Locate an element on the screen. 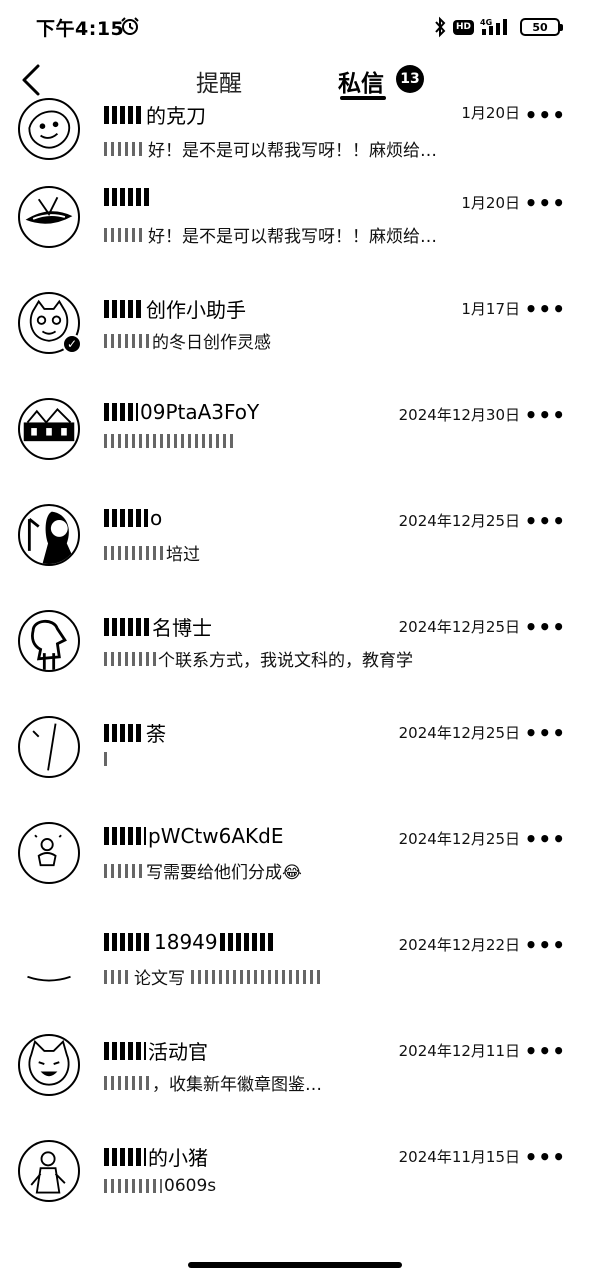 The height and width of the screenshot is (1280, 590). home-indicator is located at coordinates (295, 1265).